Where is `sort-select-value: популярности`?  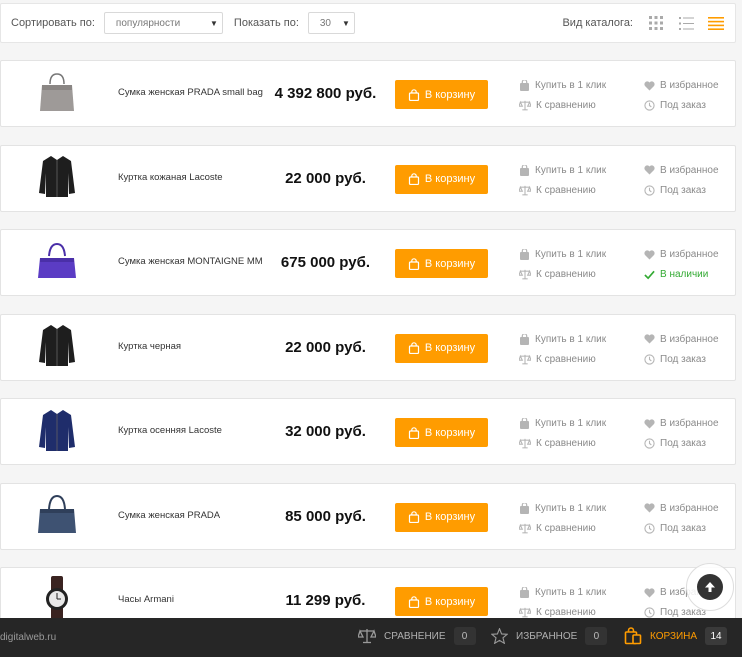
sort-select-value: популярности is located at coordinates (148, 23).